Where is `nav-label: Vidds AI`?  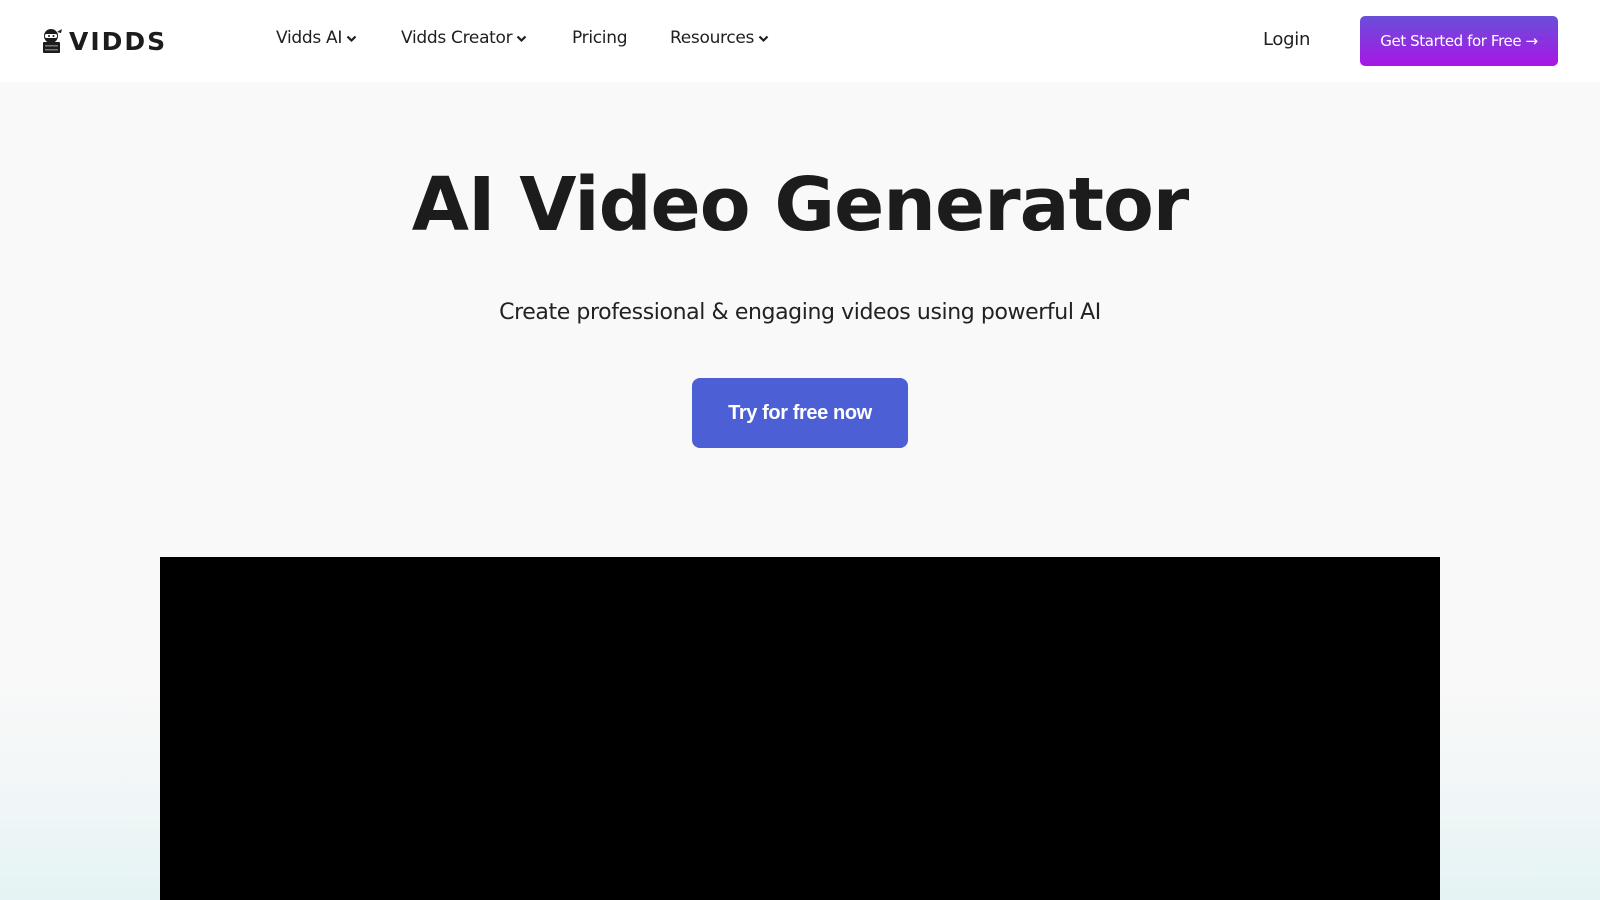
nav-label: Vidds AI is located at coordinates (309, 38).